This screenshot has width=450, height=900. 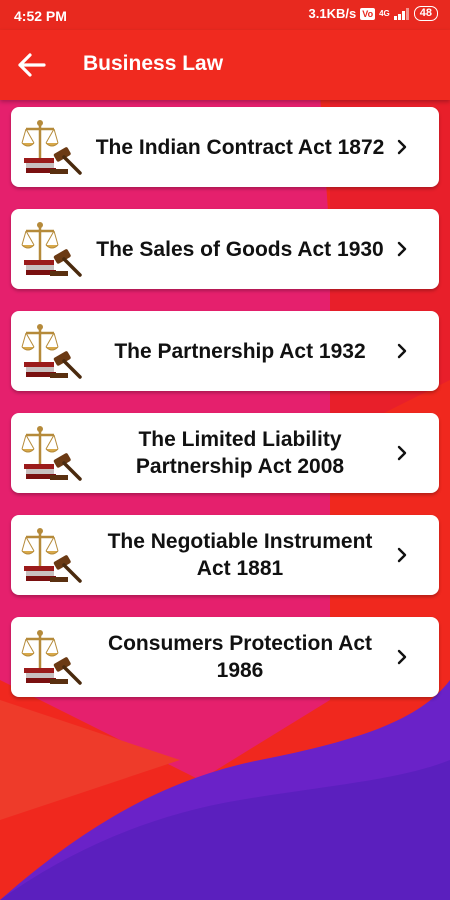 I want to click on back-arrow-icon, so click(x=33, y=65).